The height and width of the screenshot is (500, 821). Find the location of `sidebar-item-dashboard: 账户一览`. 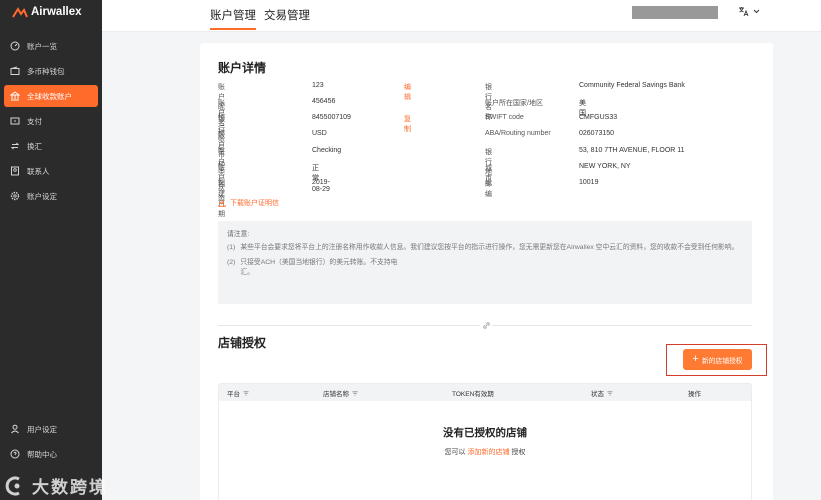

sidebar-item-dashboard: 账户一览 is located at coordinates (51, 46).